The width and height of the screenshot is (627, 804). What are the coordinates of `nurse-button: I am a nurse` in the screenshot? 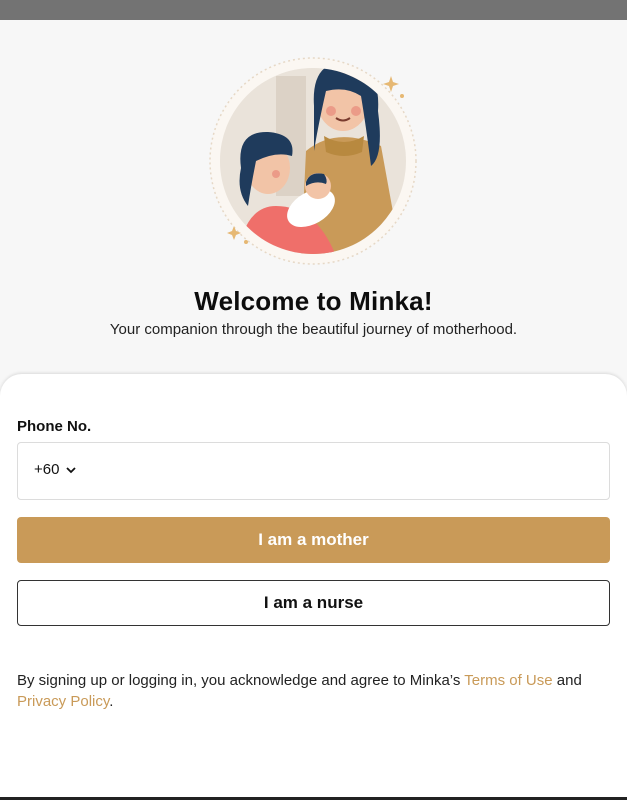 It's located at (313, 603).